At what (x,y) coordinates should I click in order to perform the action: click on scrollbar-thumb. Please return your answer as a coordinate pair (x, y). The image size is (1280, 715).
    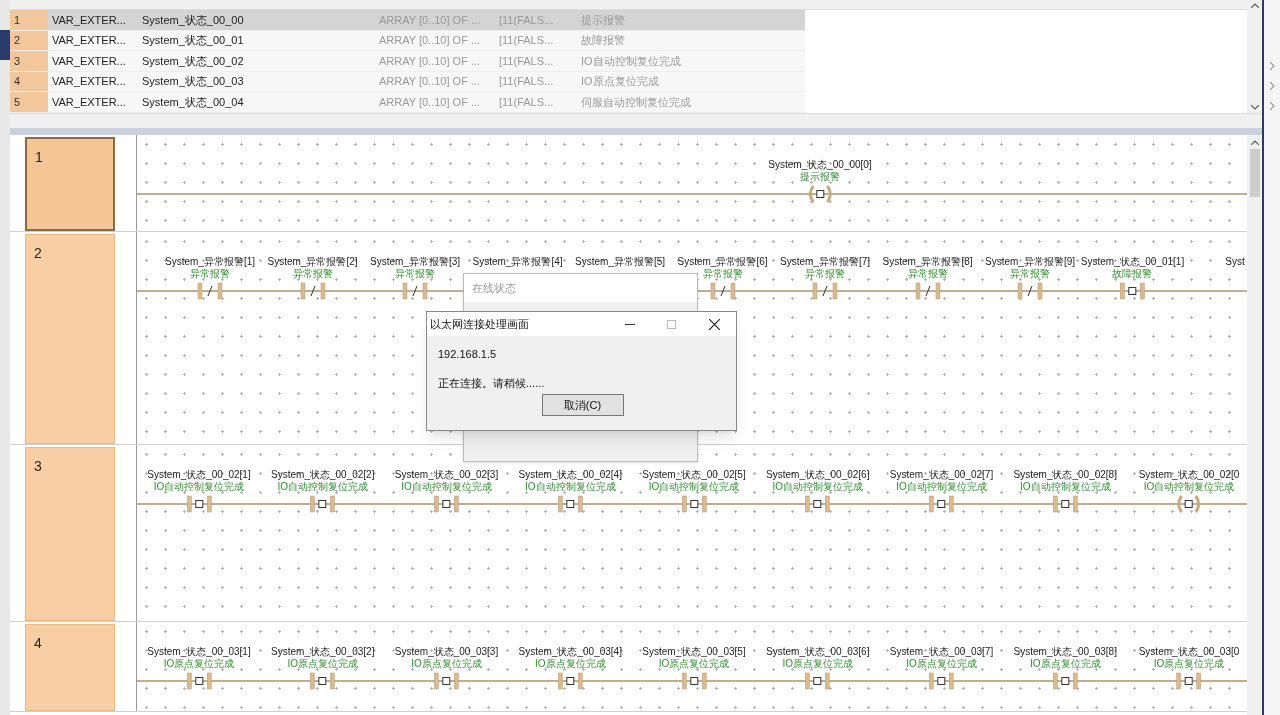
    Looking at the image, I should click on (1254, 173).